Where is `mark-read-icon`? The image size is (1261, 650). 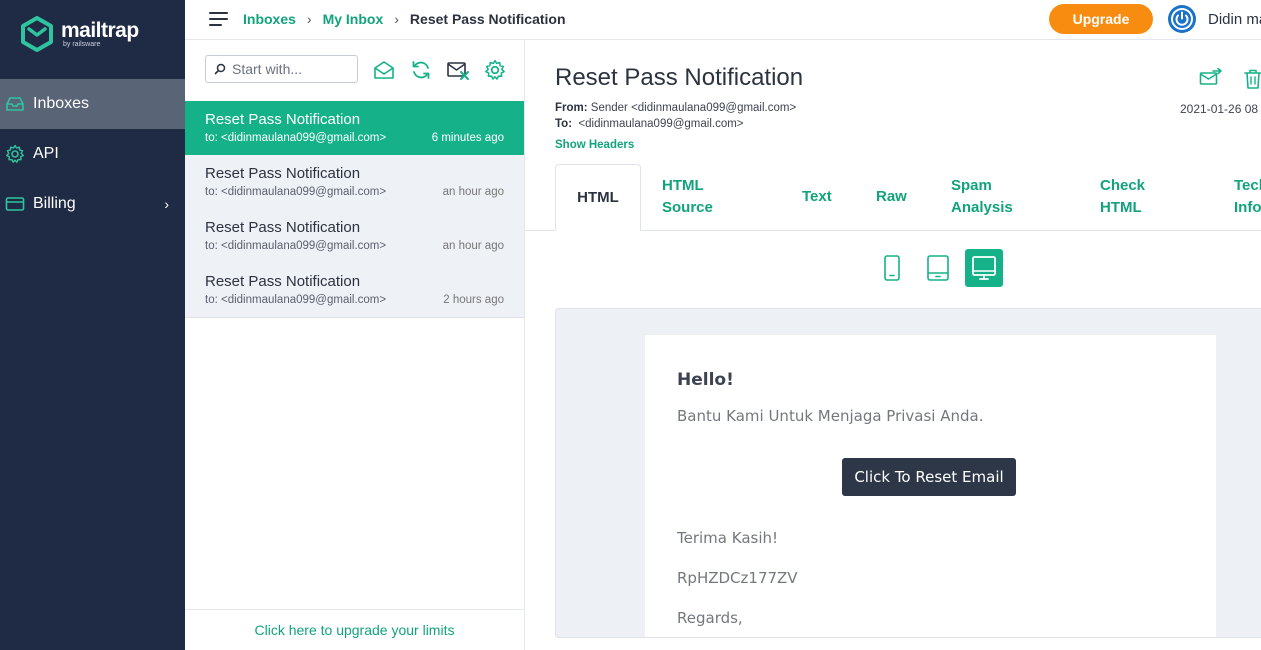
mark-read-icon is located at coordinates (384, 70).